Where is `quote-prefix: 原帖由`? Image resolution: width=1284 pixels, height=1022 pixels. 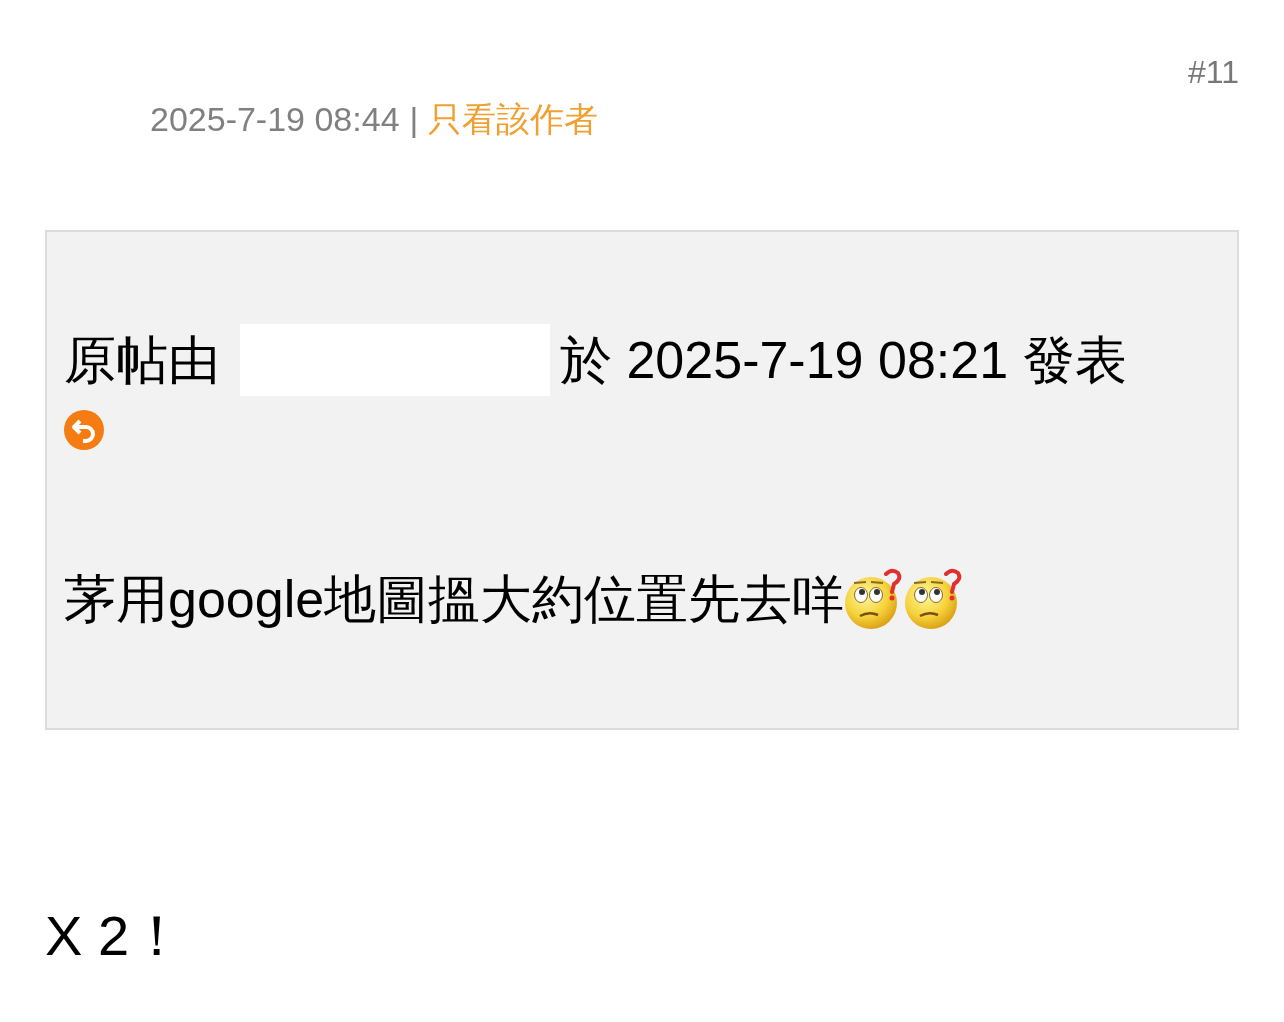 quote-prefix: 原帖由 is located at coordinates (142, 360).